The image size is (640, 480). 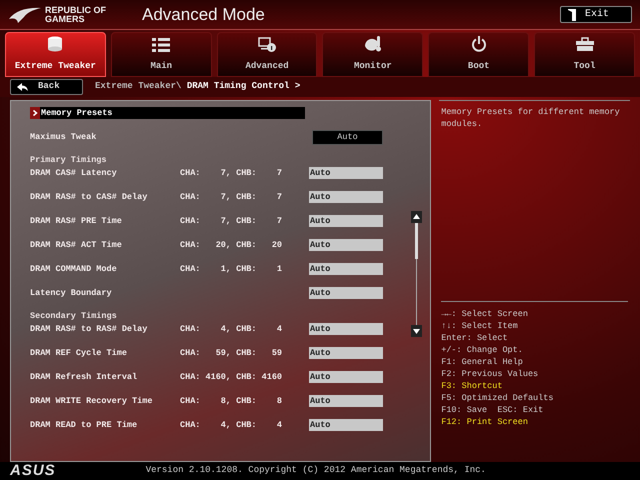 What do you see at coordinates (232, 353) in the screenshot?
I see `channel-reading: CHA: 59, CHB: 59` at bounding box center [232, 353].